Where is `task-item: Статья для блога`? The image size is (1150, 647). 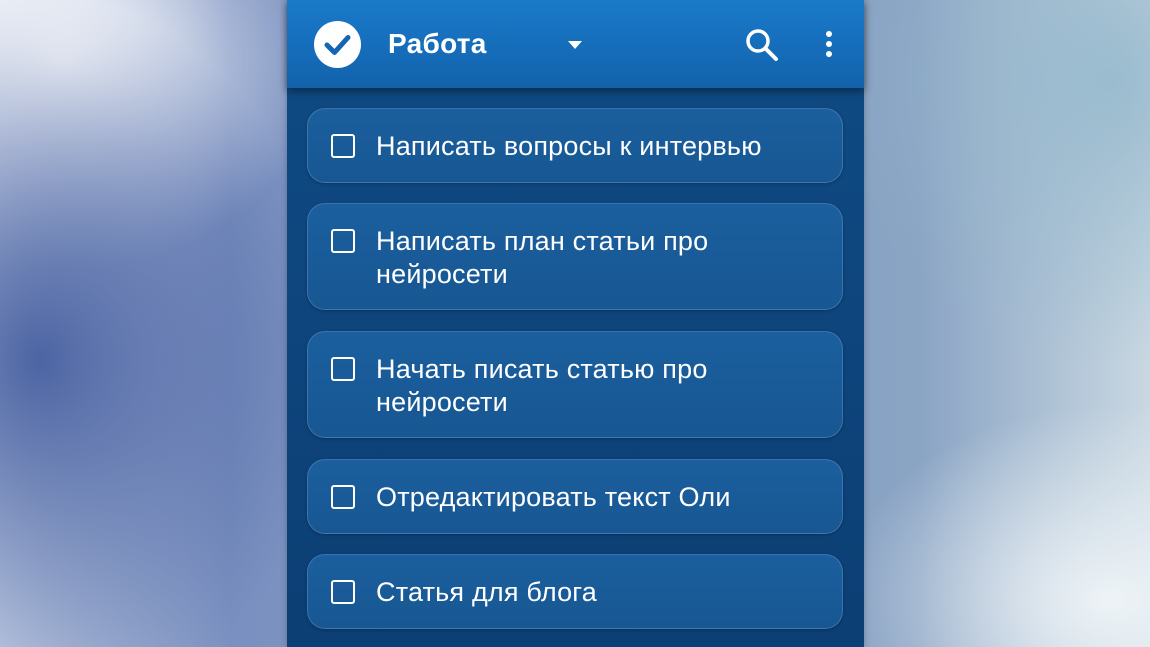
task-item: Статья для блога is located at coordinates (575, 591).